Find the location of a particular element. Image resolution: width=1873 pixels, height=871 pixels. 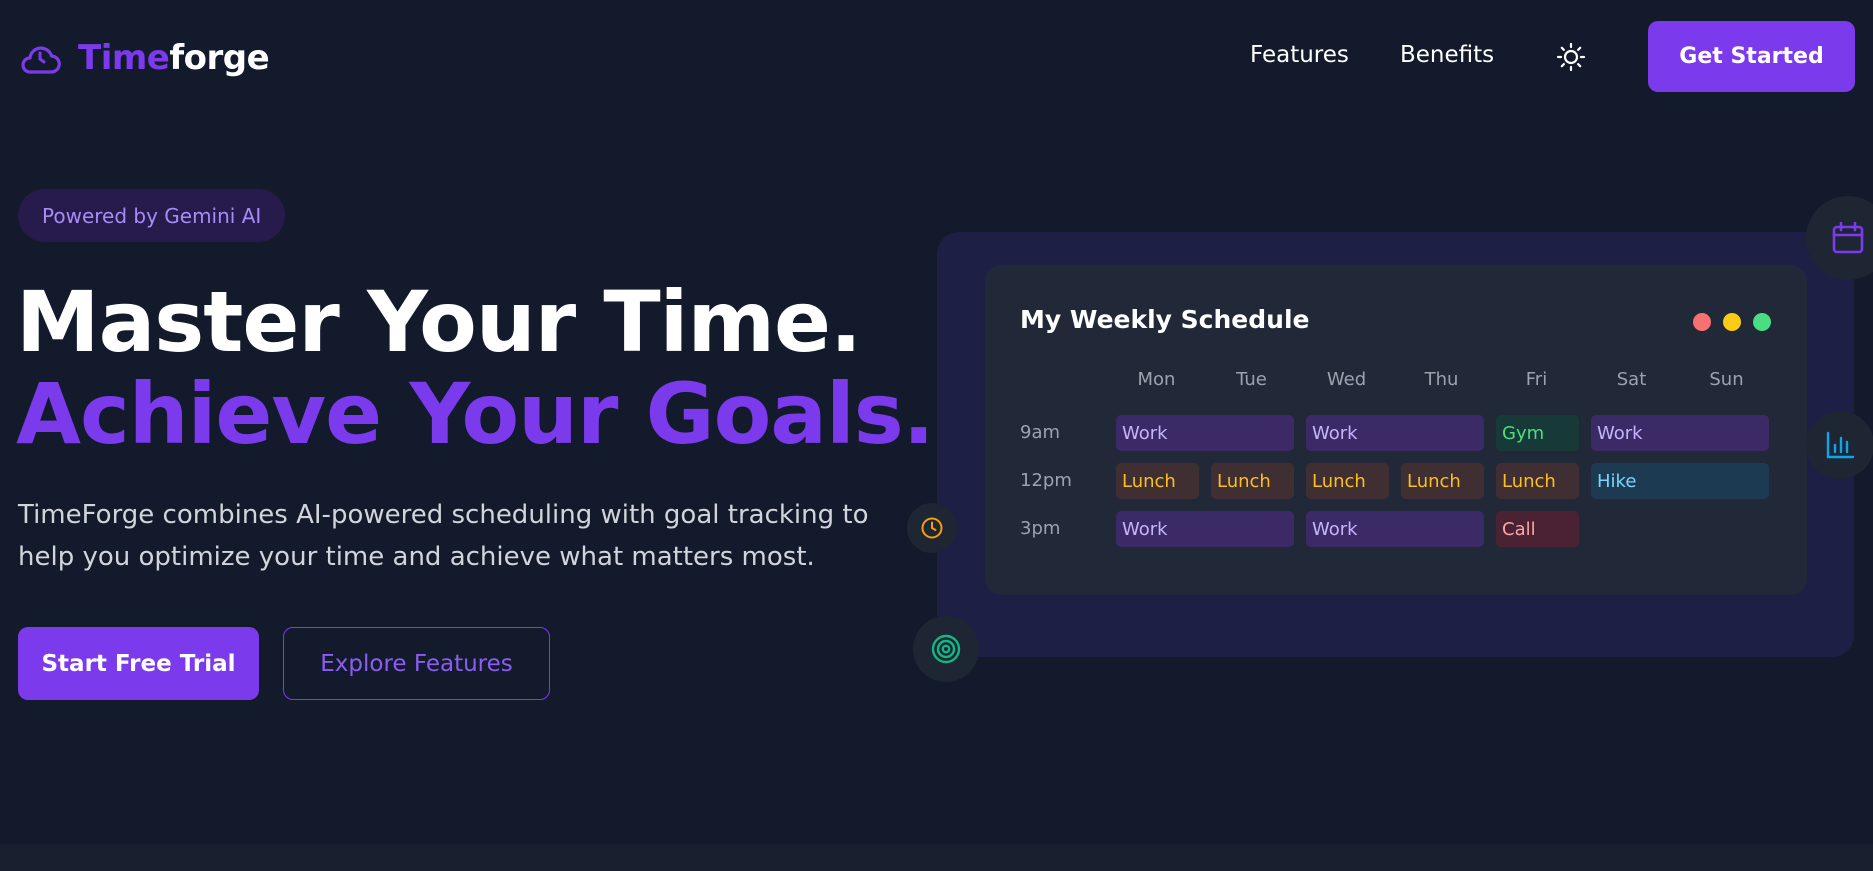

brand-name: Timeforge is located at coordinates (174, 58).